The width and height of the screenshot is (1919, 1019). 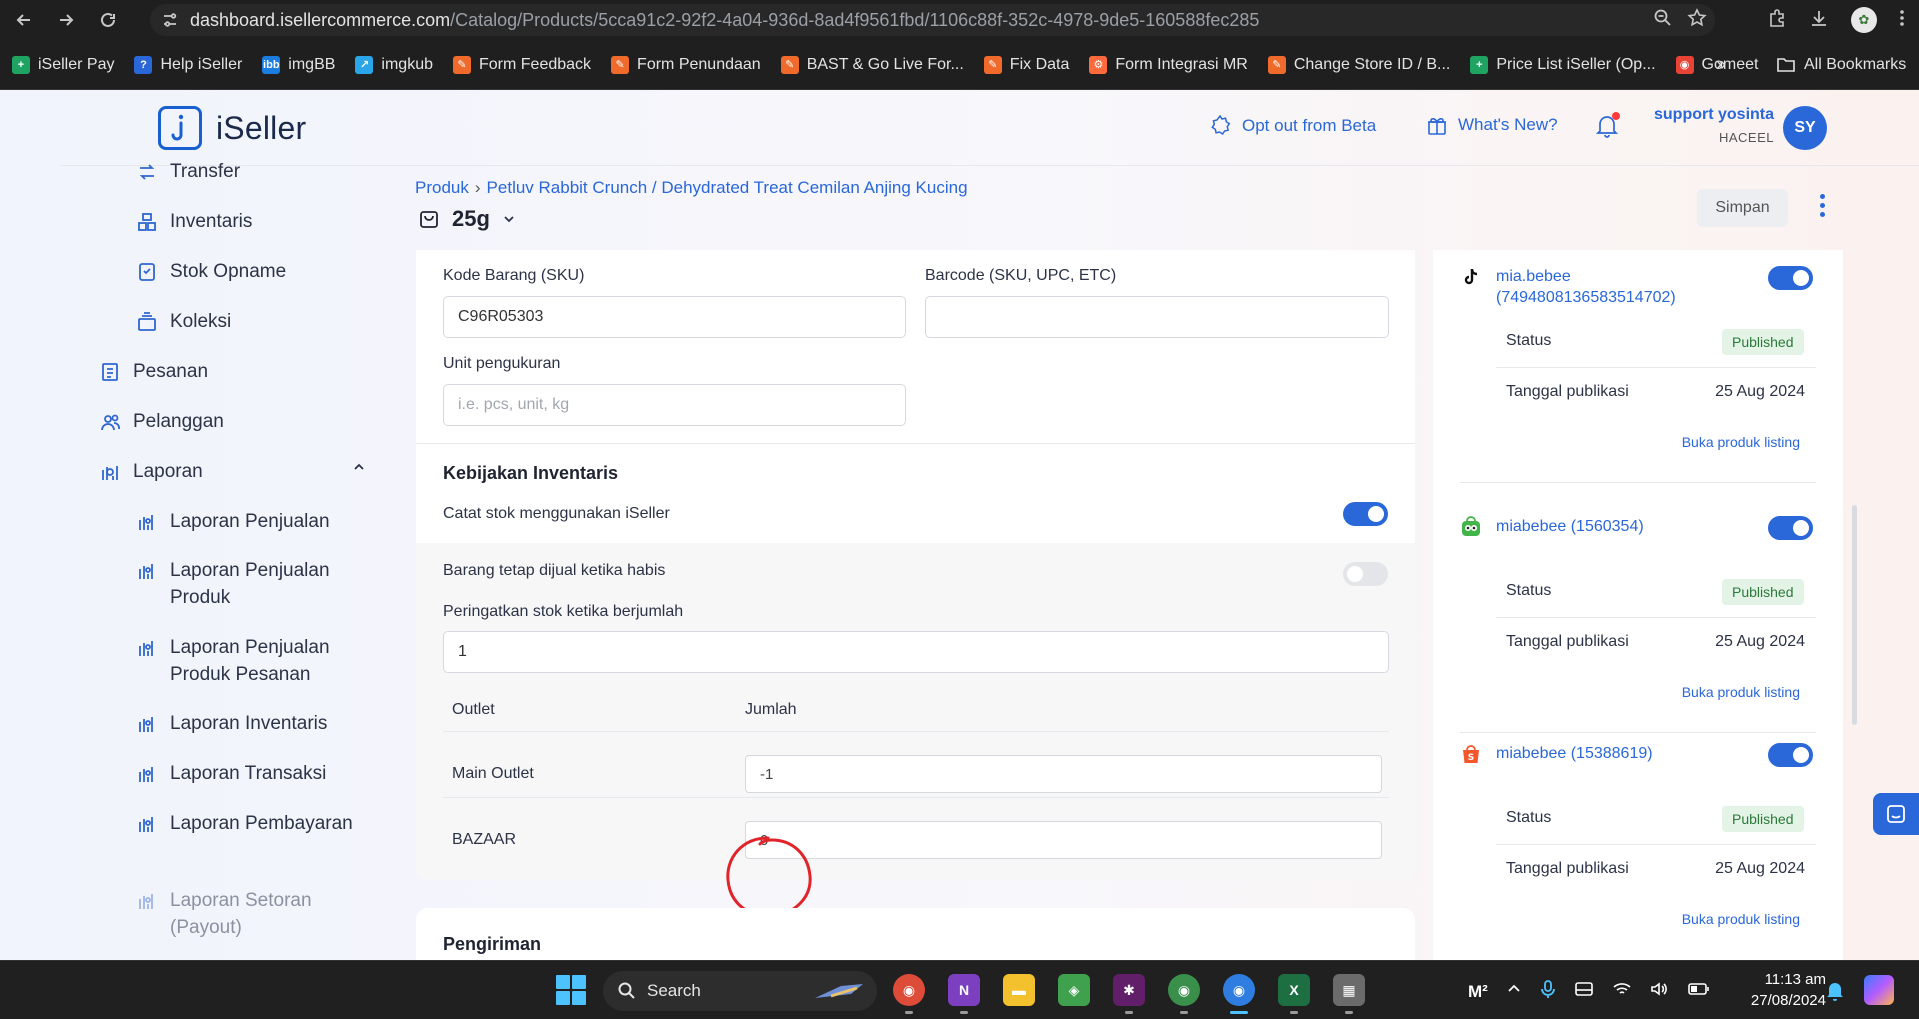 What do you see at coordinates (224, 914) in the screenshot?
I see `sidebar-item-laporan-setoran--payout-: Laporan Setoran (Payout)` at bounding box center [224, 914].